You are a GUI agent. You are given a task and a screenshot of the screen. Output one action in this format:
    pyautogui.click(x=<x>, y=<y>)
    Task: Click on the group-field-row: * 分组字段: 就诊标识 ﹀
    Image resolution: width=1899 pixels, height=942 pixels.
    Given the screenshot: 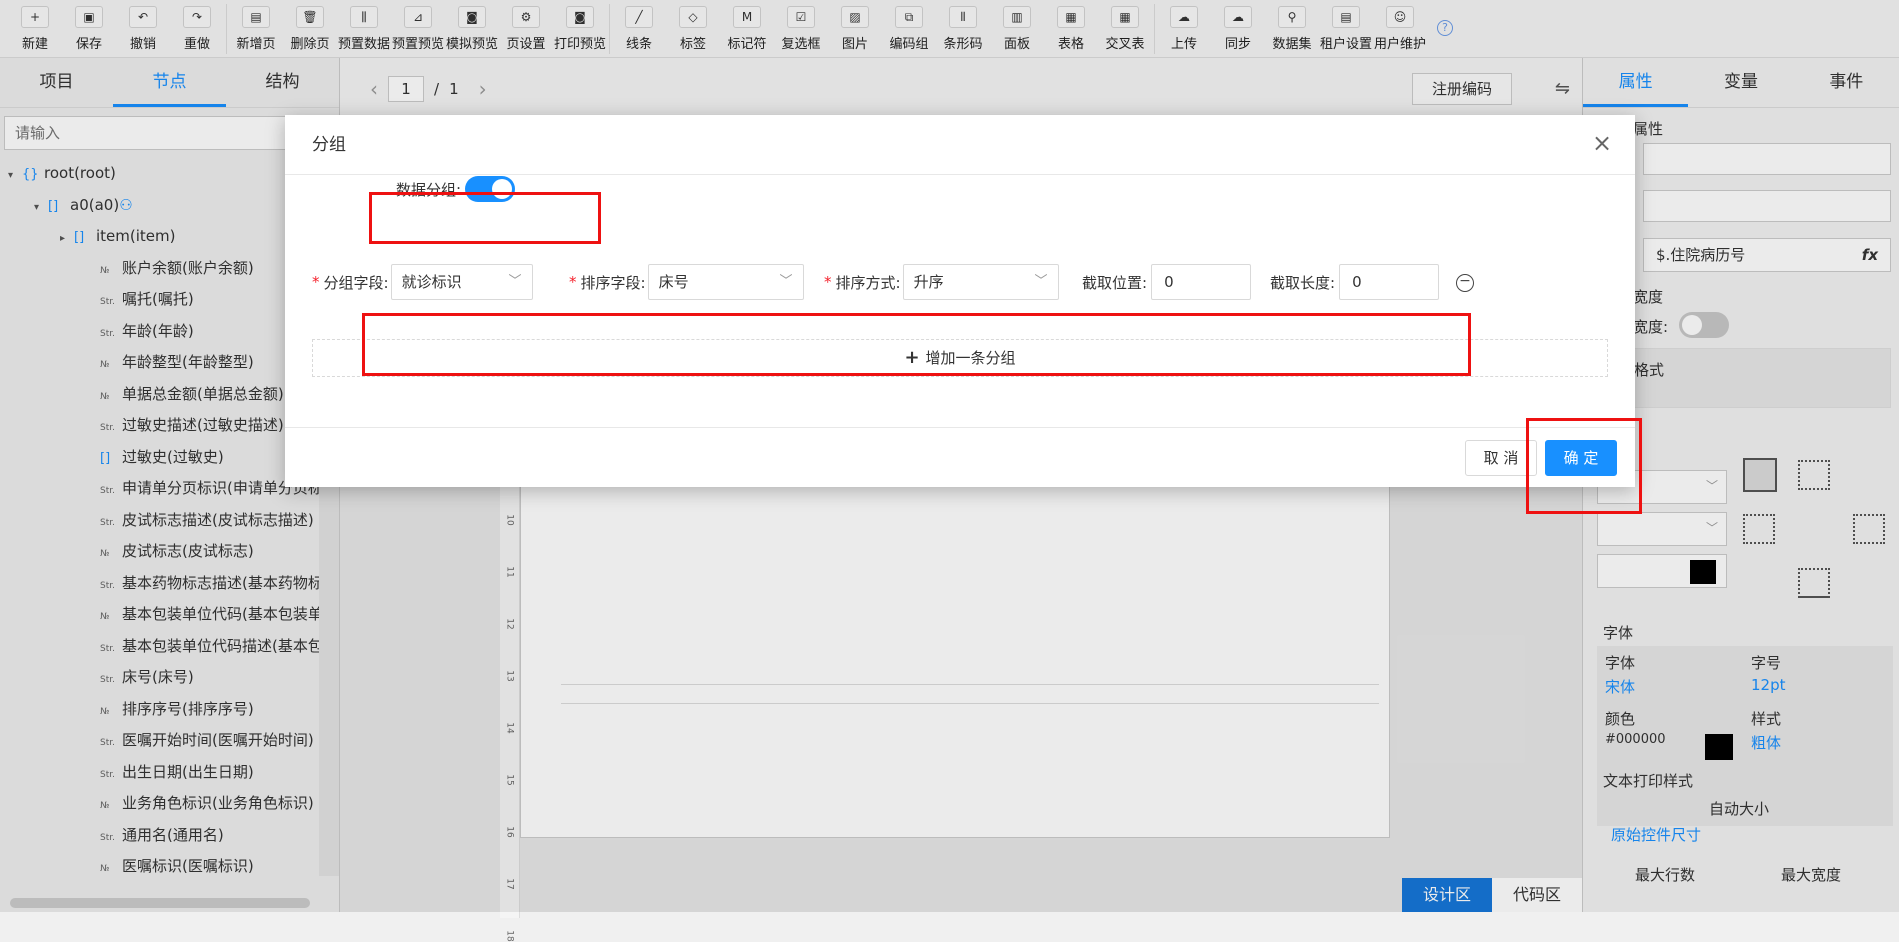 What is the action you would take?
    pyautogui.click(x=422, y=282)
    